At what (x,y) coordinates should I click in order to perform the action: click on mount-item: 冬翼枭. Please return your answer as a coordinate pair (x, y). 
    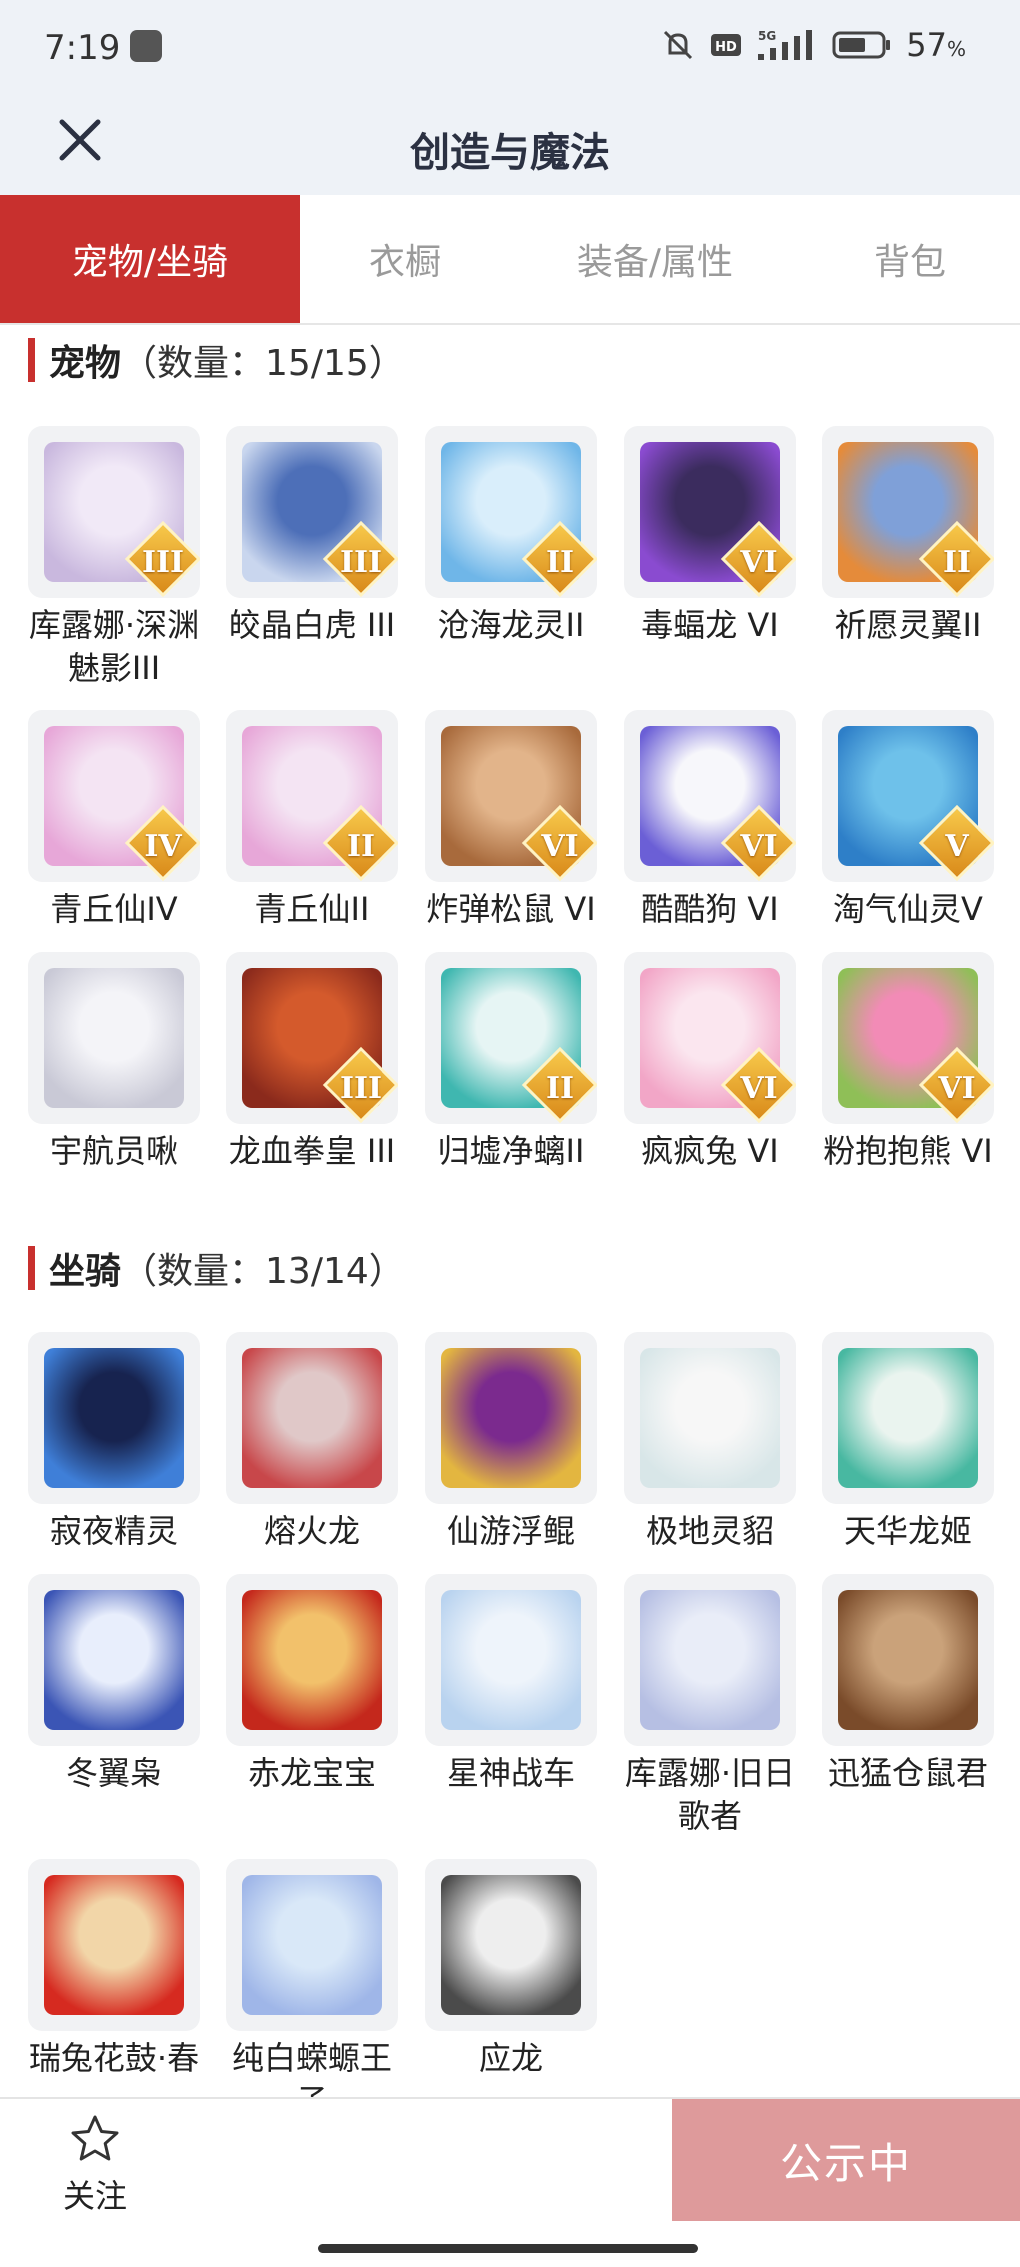
    Looking at the image, I should click on (114, 1684).